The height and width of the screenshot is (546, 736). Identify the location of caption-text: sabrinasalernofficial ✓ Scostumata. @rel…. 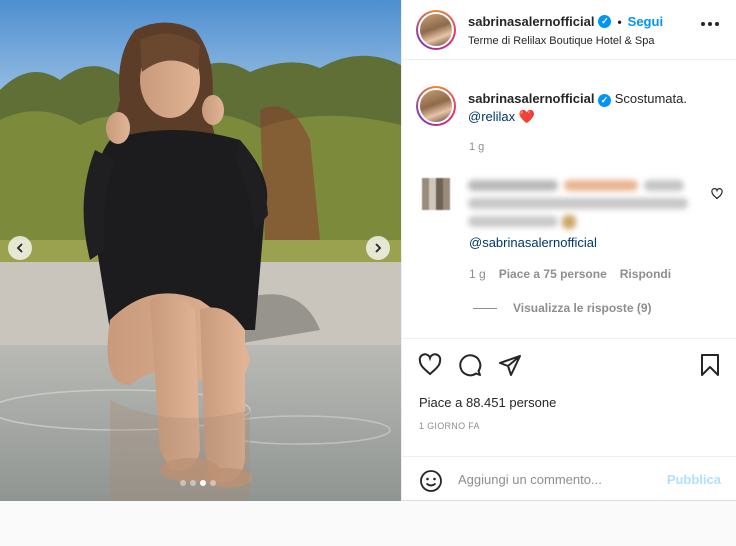
(595, 108).